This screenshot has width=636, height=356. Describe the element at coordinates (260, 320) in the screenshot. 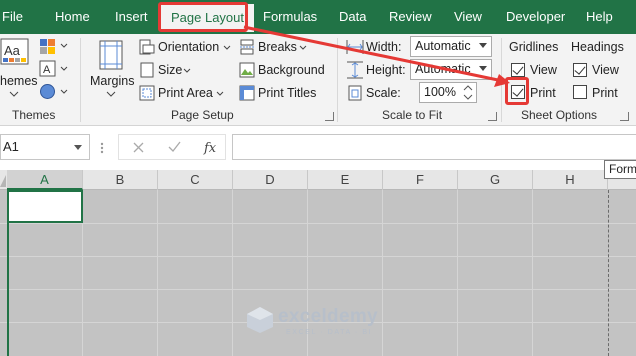

I see `exceldemy-logo-icon` at that location.